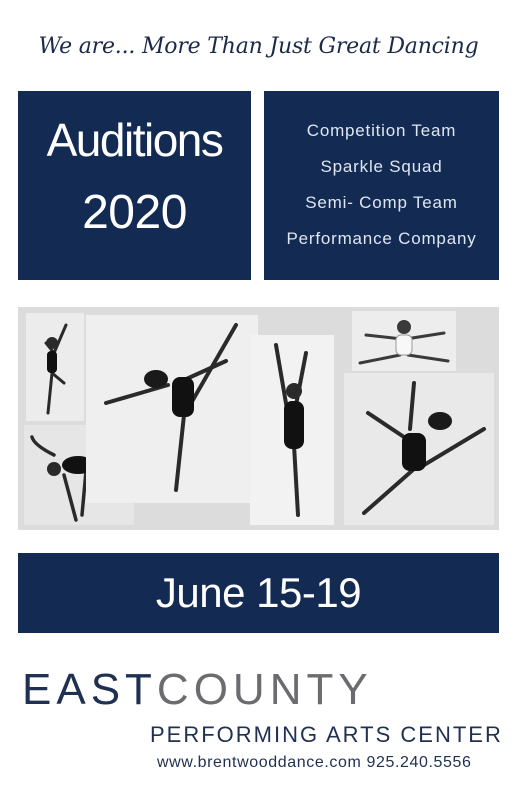 Image resolution: width=517 pixels, height=800 pixels. What do you see at coordinates (89, 689) in the screenshot?
I see `logo-east-text: EAST` at bounding box center [89, 689].